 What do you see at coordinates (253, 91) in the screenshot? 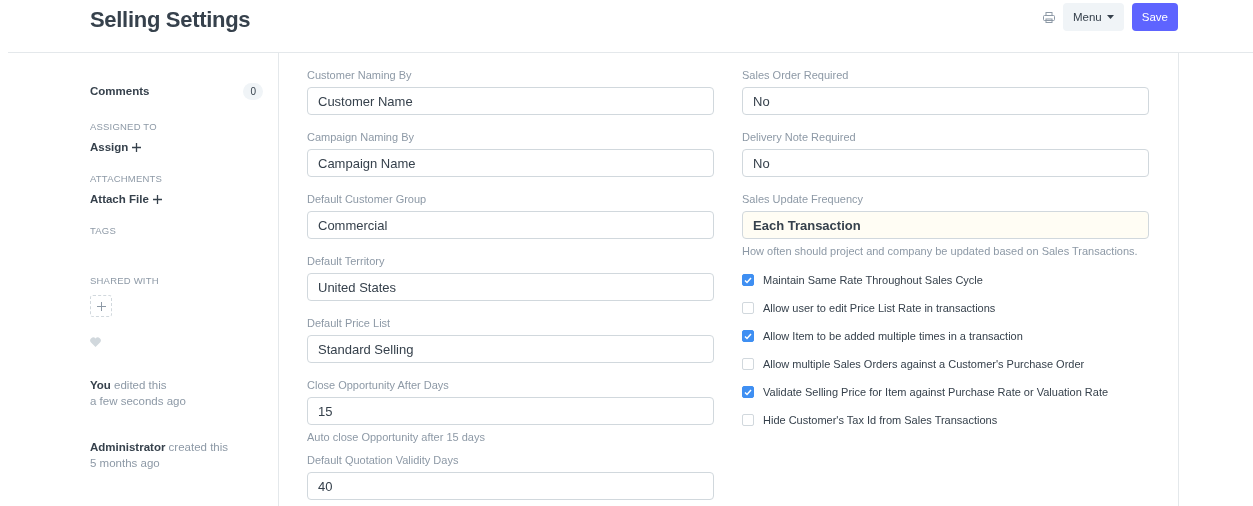
I see `comment-count: 0` at bounding box center [253, 91].